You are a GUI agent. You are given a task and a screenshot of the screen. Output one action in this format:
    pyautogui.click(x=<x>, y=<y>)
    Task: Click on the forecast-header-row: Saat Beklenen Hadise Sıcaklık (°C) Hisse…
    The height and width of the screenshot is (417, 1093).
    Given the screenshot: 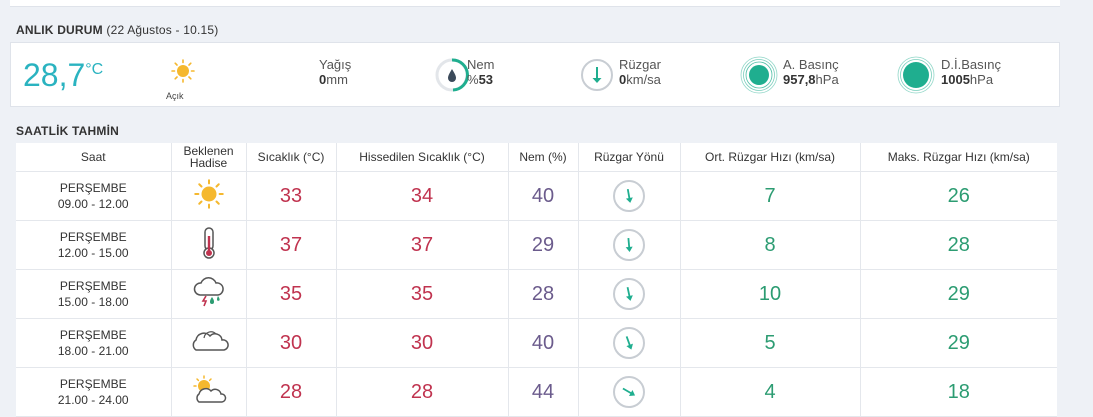 What is the action you would take?
    pyautogui.click(x=536, y=157)
    